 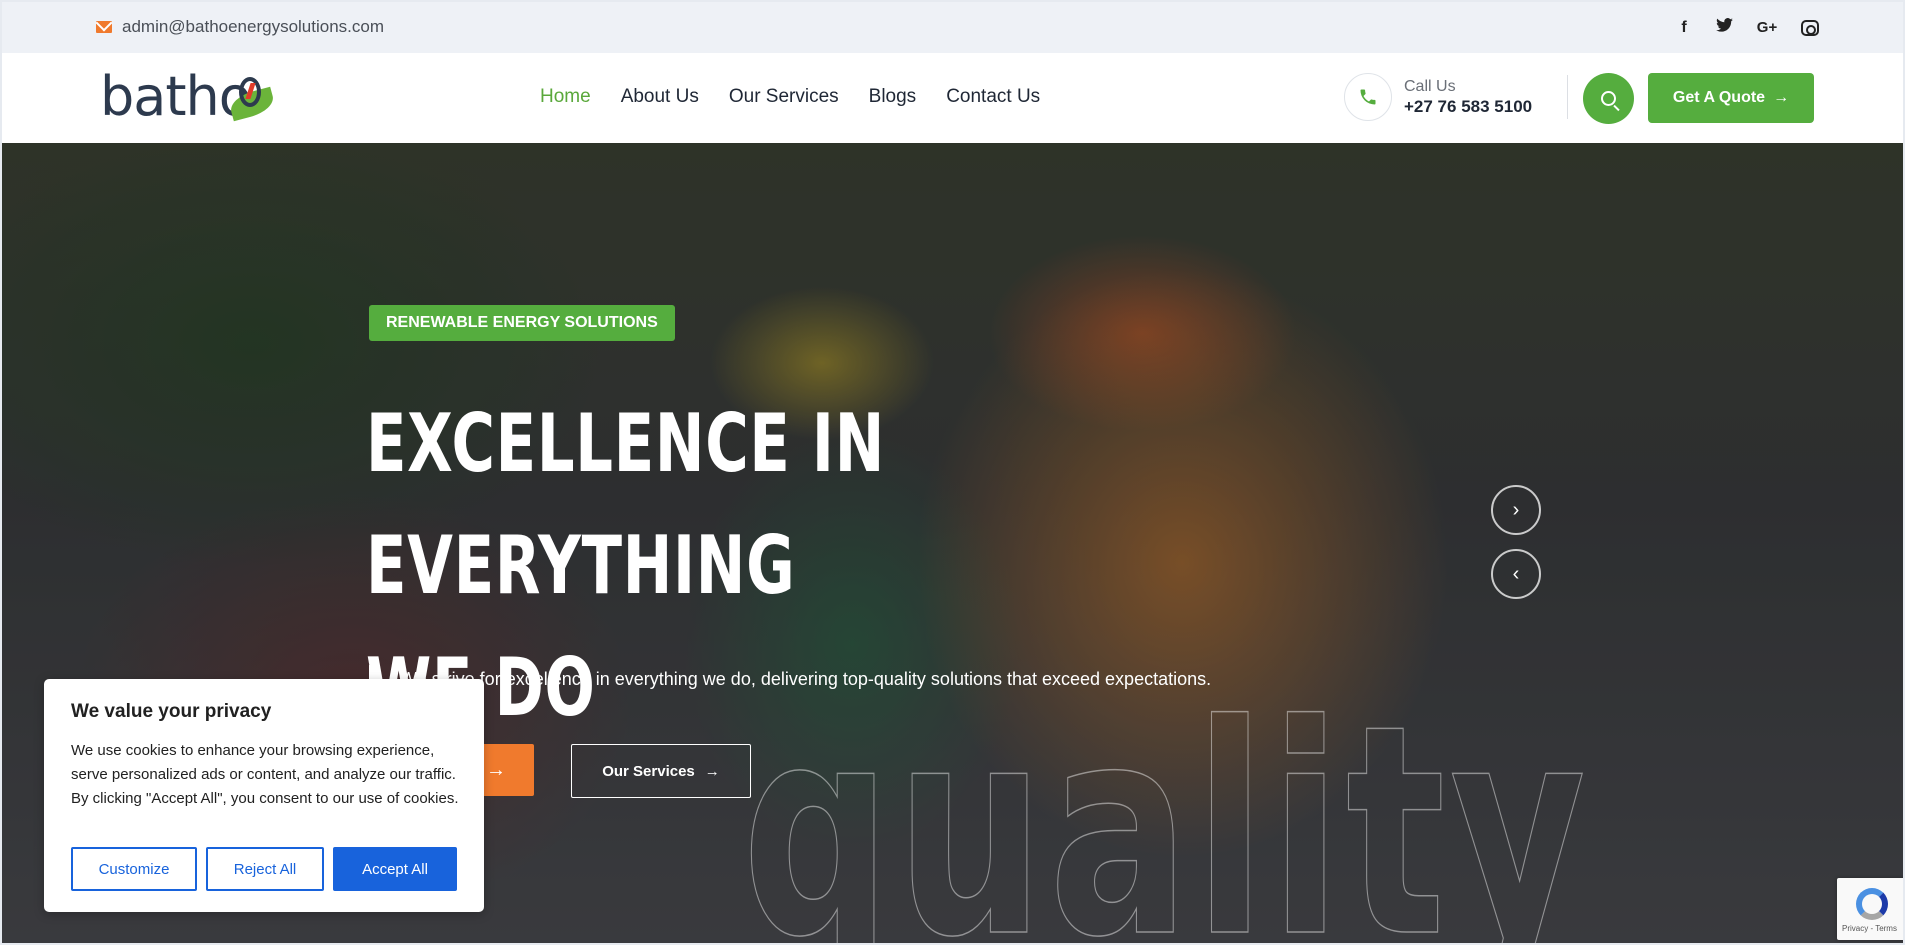 I want to click on twitter-icon, so click(x=1724, y=27).